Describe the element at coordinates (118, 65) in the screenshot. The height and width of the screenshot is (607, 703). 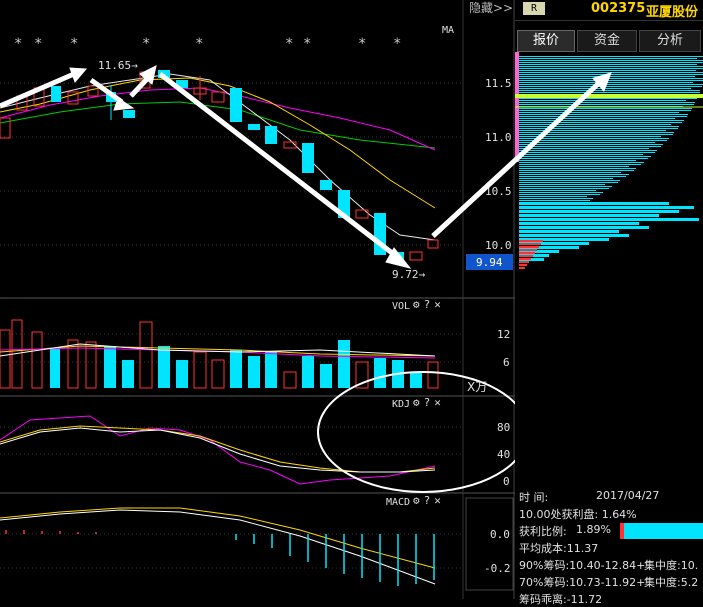
I see `high-price-label: 11.65→` at that location.